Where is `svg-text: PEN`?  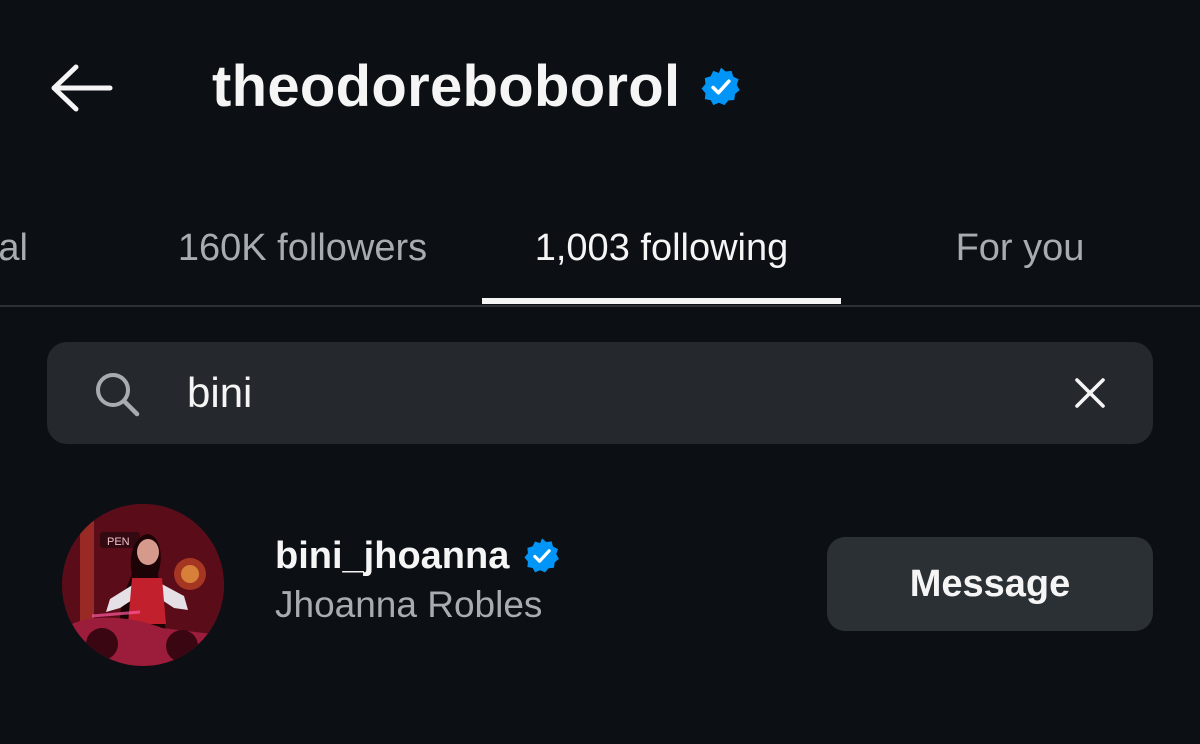
svg-text: PEN is located at coordinates (118, 542).